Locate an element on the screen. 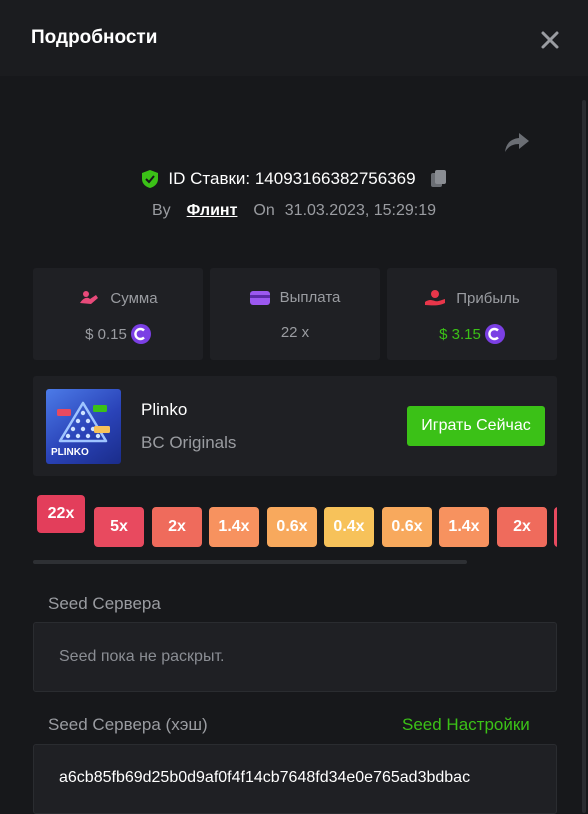  modal-title: Подробности is located at coordinates (94, 37).